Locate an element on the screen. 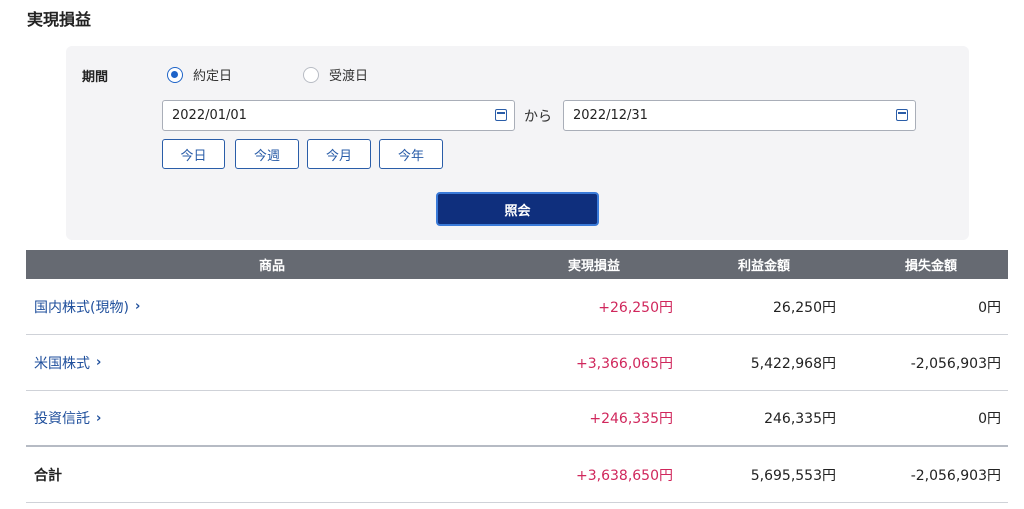 This screenshot has width=1024, height=509. realized-value: +246,335円 is located at coordinates (631, 419).